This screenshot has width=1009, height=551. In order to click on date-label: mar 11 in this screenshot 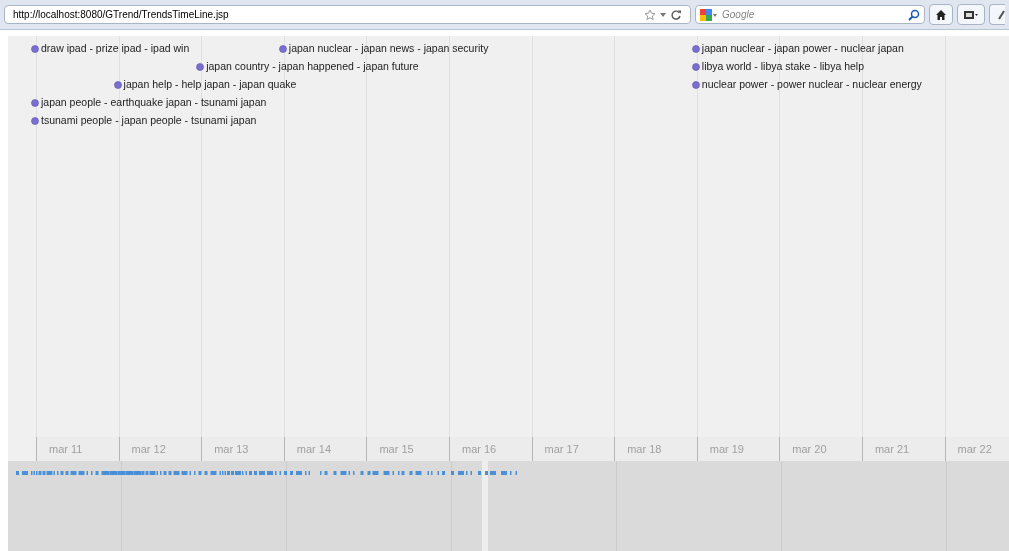, I will do `click(66, 449)`.